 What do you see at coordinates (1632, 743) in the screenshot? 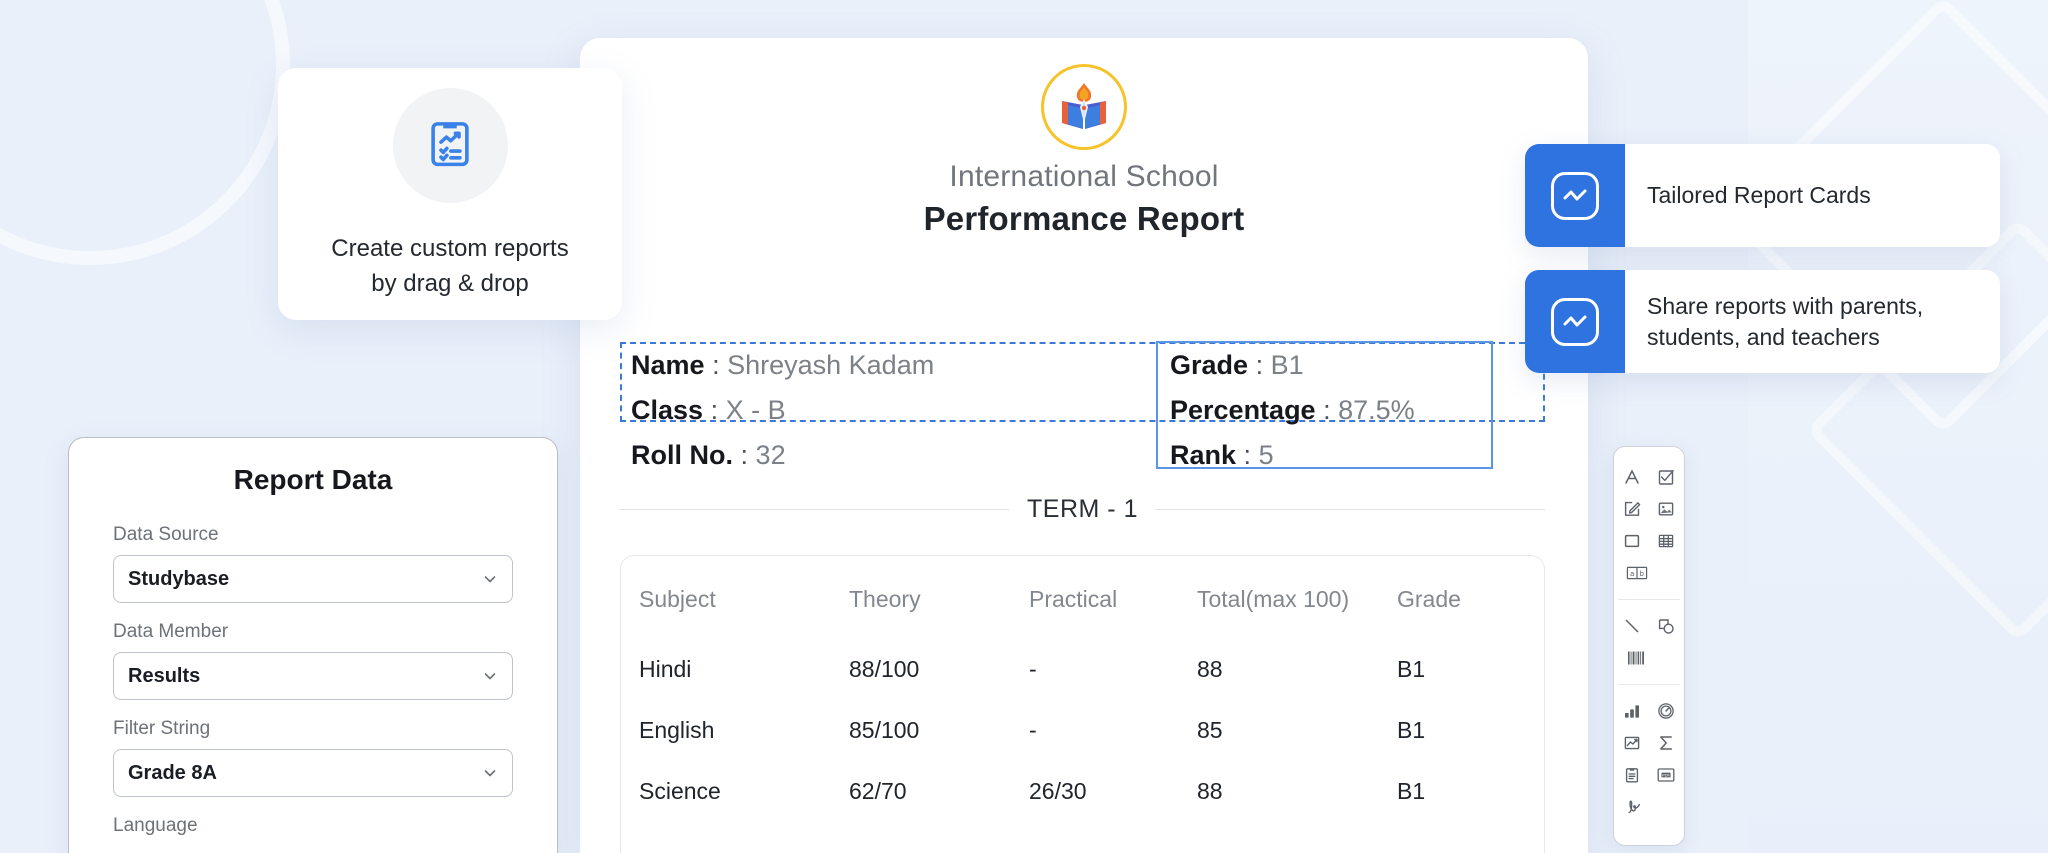
I see `sparkline-chart-icon` at bounding box center [1632, 743].